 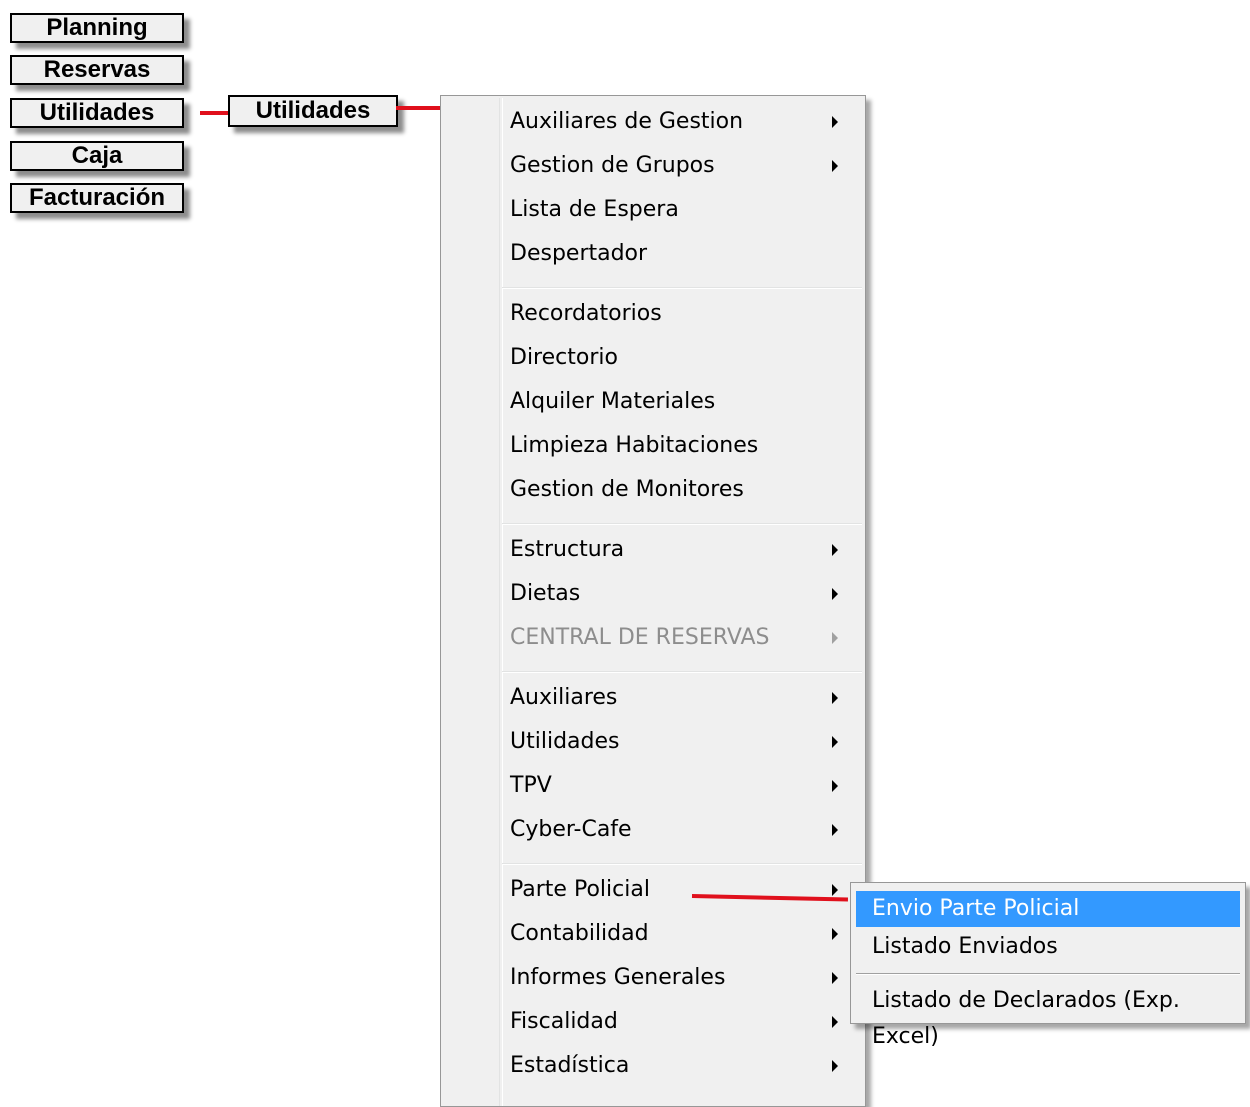 I want to click on menu-item-fiscalidad: Fiscalidad, so click(x=680, y=1022).